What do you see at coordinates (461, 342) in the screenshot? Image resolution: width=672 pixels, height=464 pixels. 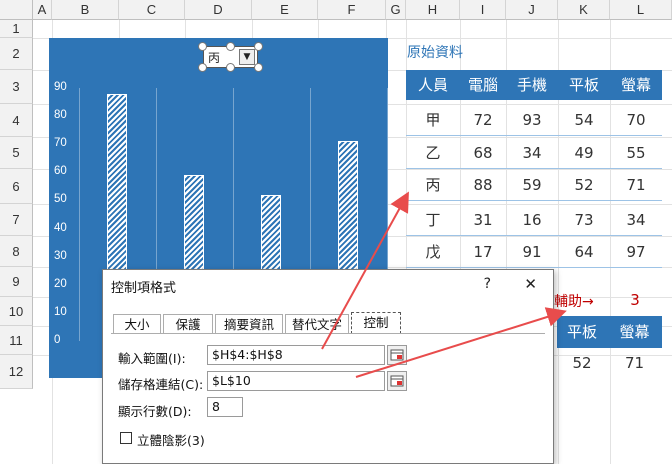 I see `arrow-link-to-helper` at bounding box center [461, 342].